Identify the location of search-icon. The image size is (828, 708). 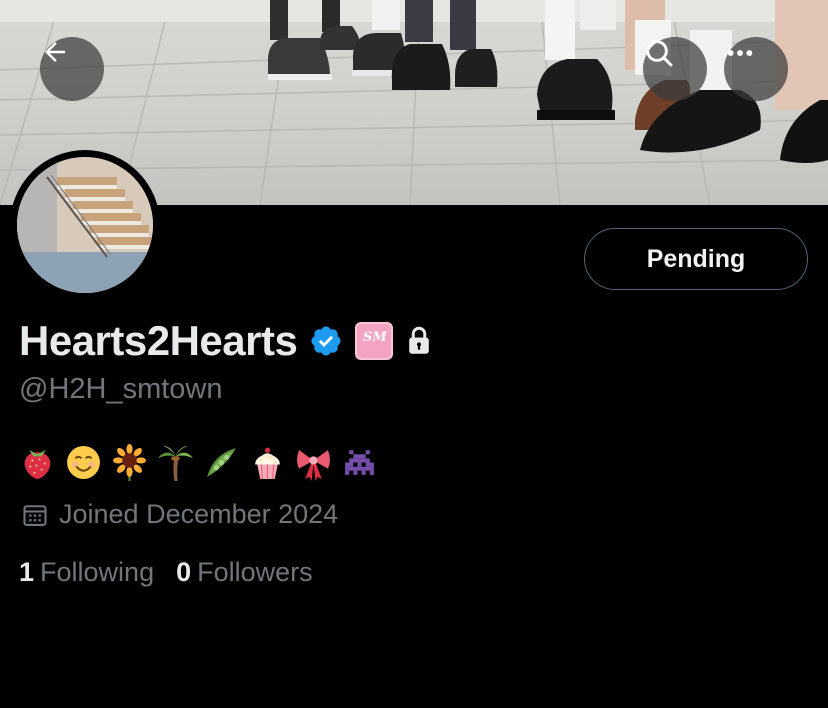
(659, 53).